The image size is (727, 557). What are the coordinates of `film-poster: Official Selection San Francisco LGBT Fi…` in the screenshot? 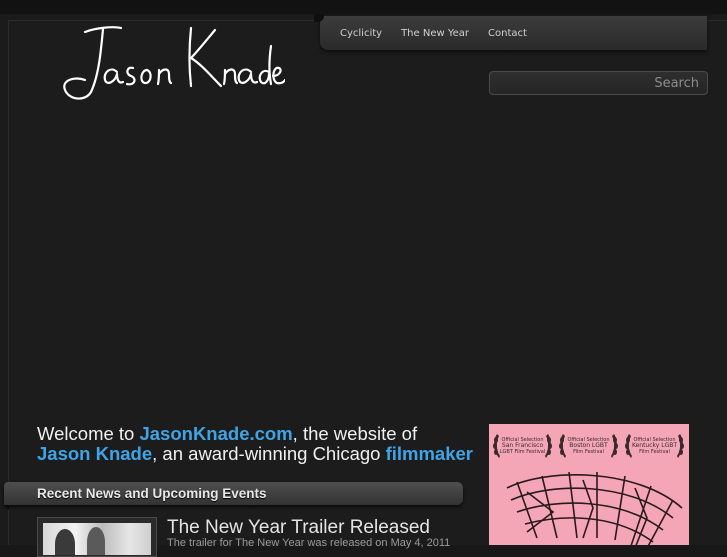 It's located at (589, 484).